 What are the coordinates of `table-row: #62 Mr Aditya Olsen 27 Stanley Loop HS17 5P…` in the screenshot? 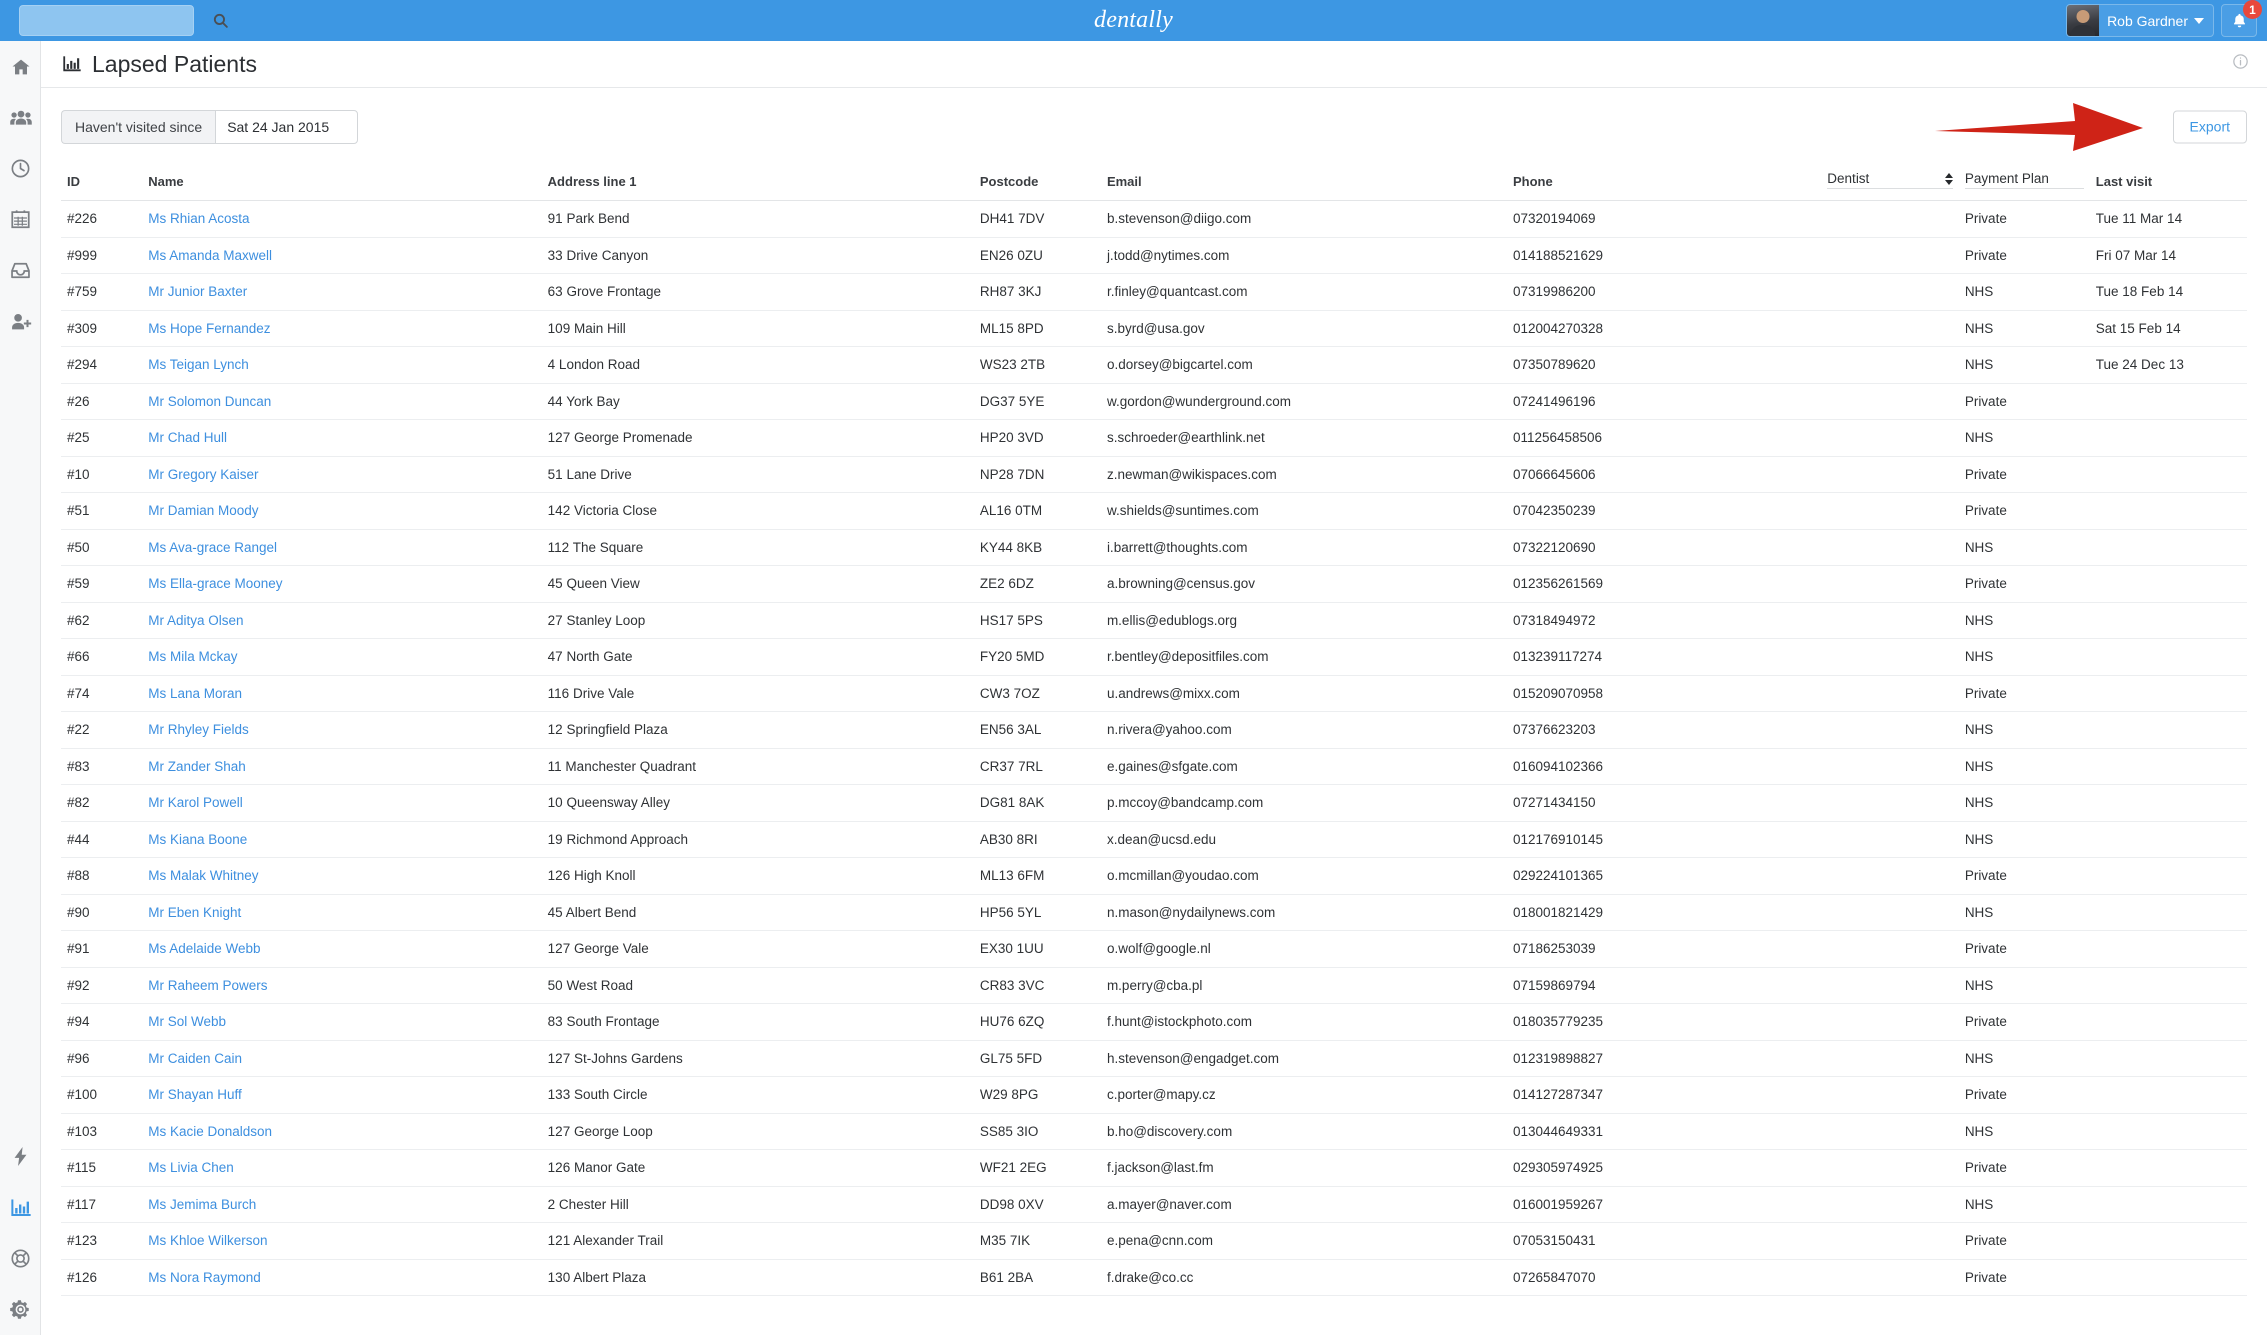 It's located at (1154, 620).